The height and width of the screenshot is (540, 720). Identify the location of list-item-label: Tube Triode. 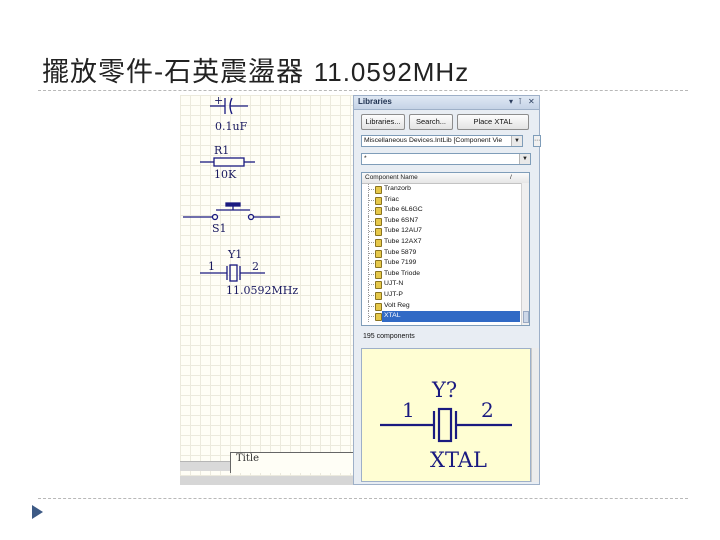
(402, 273).